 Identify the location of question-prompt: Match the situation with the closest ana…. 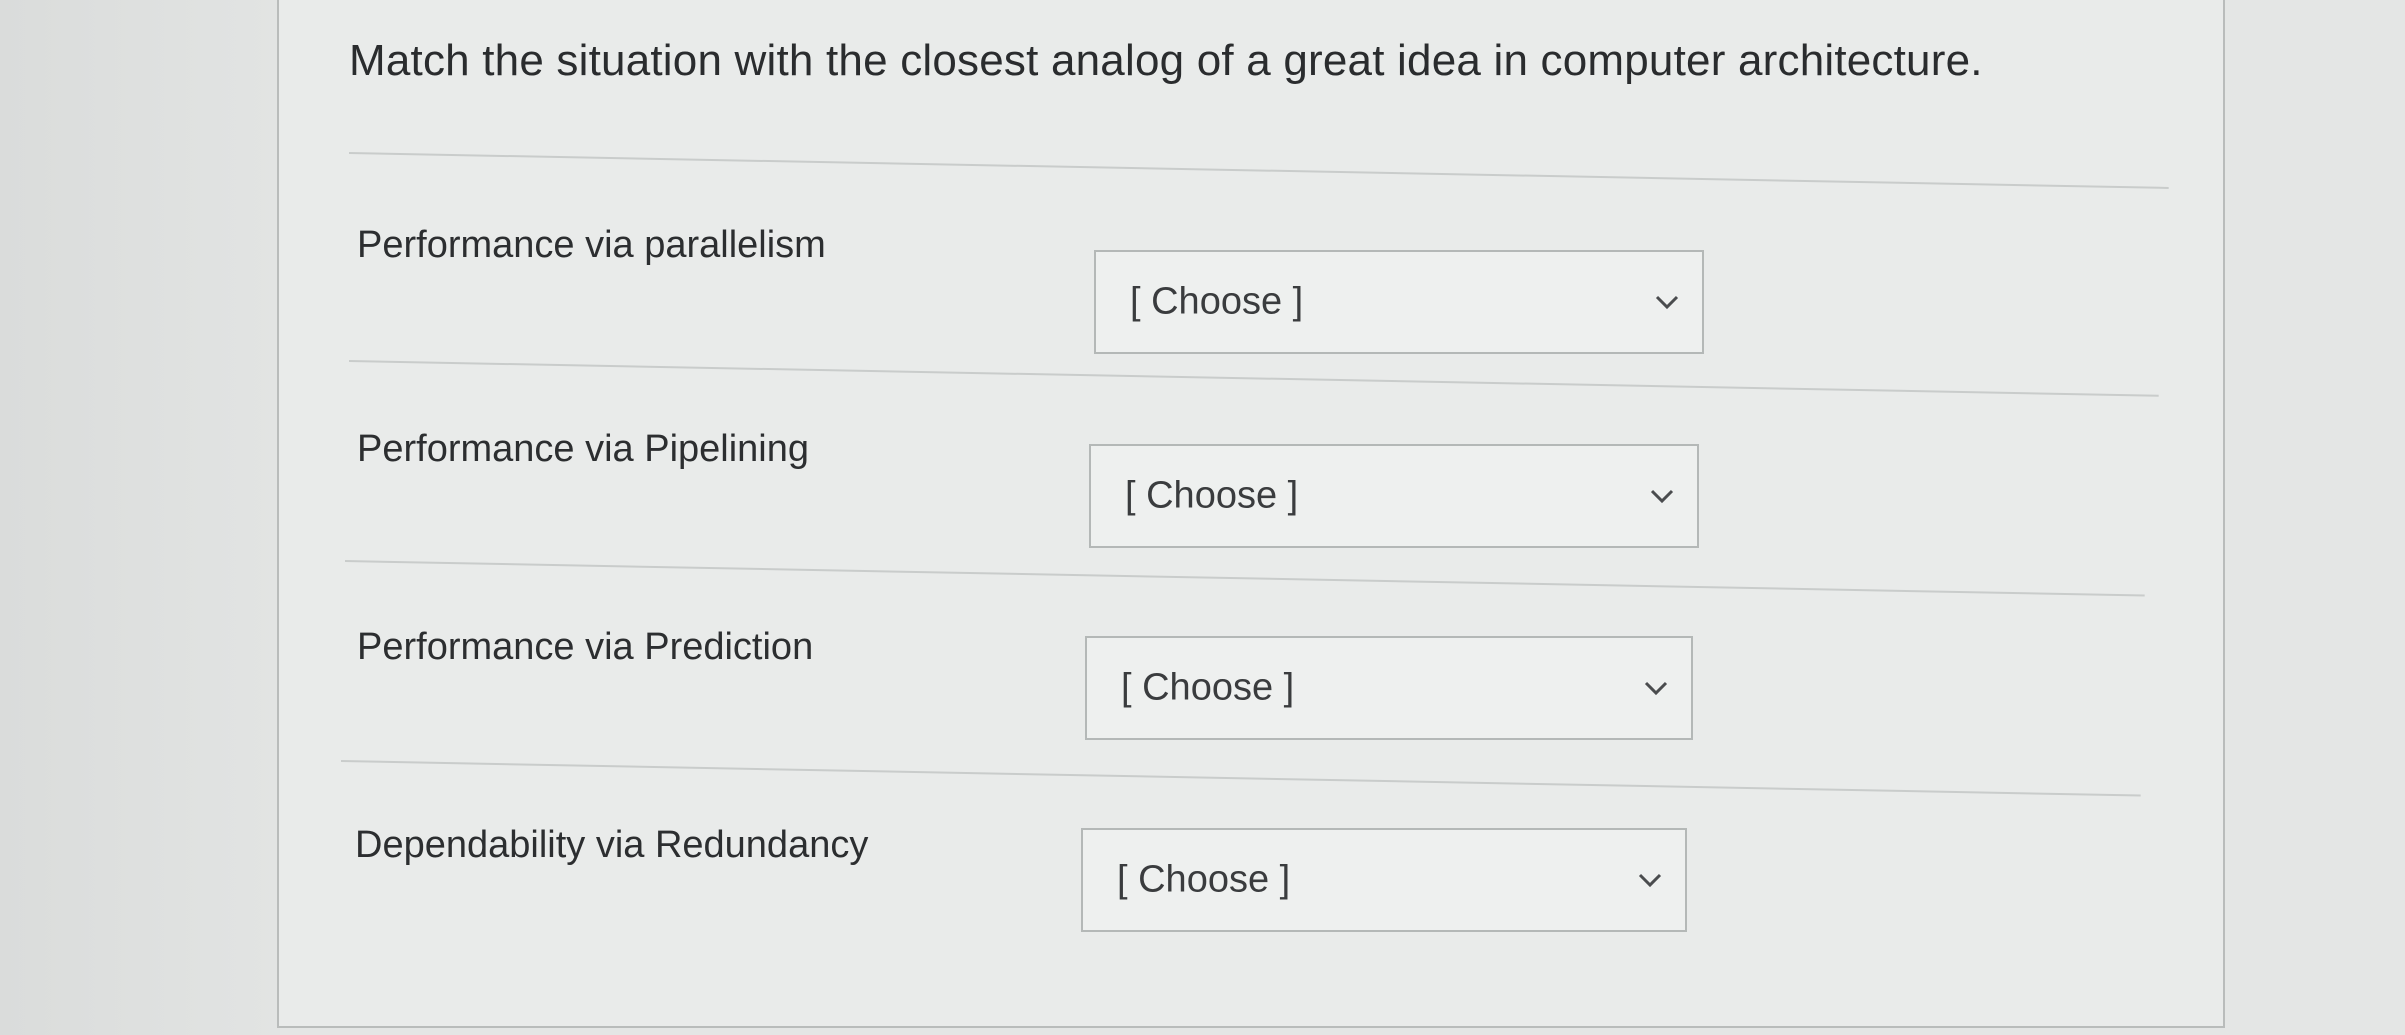
(1166, 60).